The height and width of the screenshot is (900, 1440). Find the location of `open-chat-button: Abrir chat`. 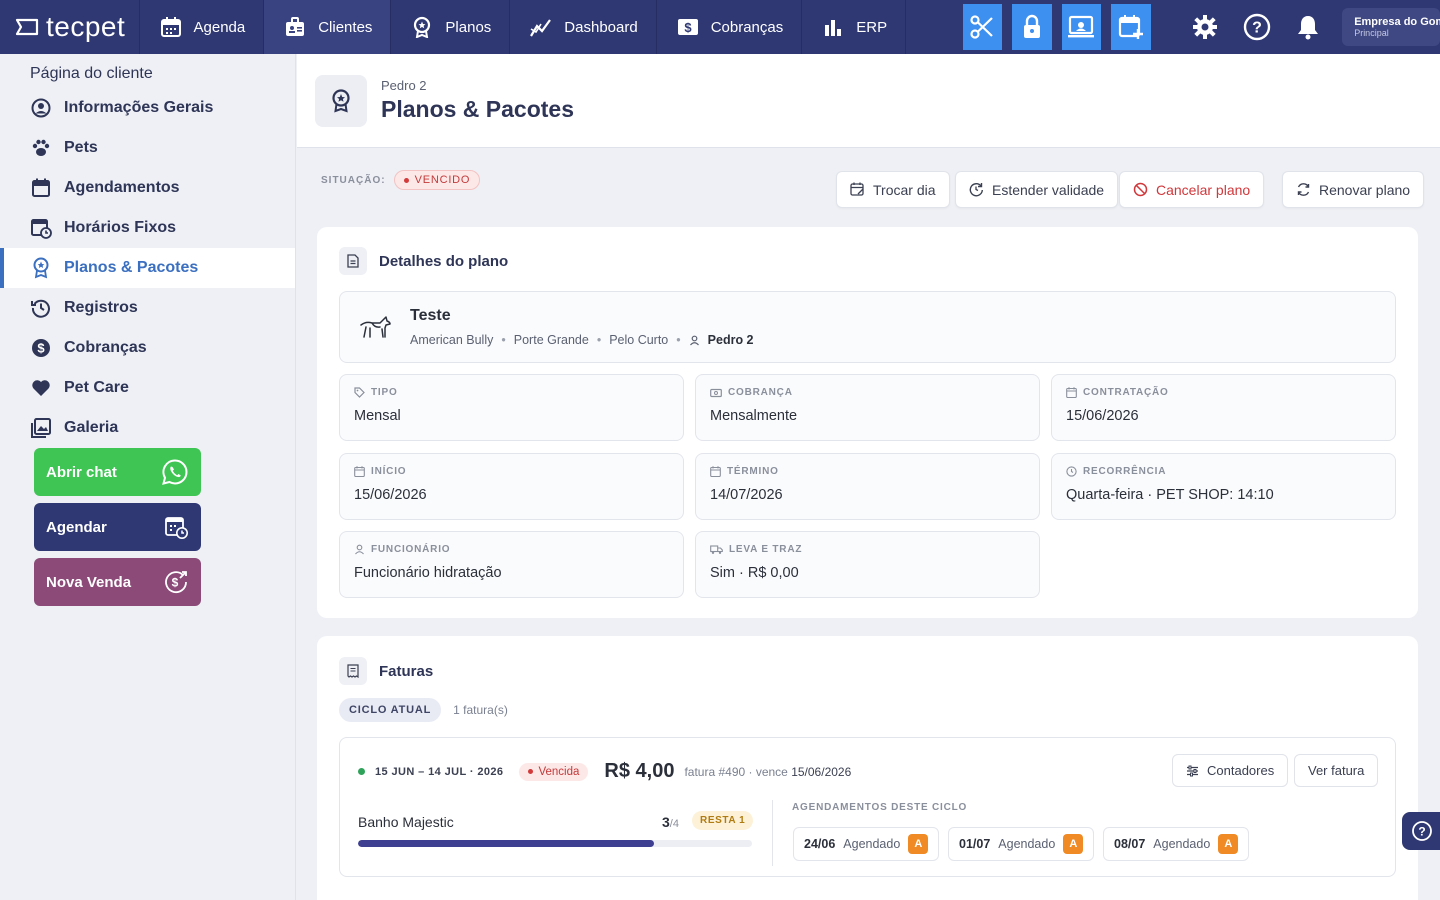

open-chat-button: Abrir chat is located at coordinates (117, 472).